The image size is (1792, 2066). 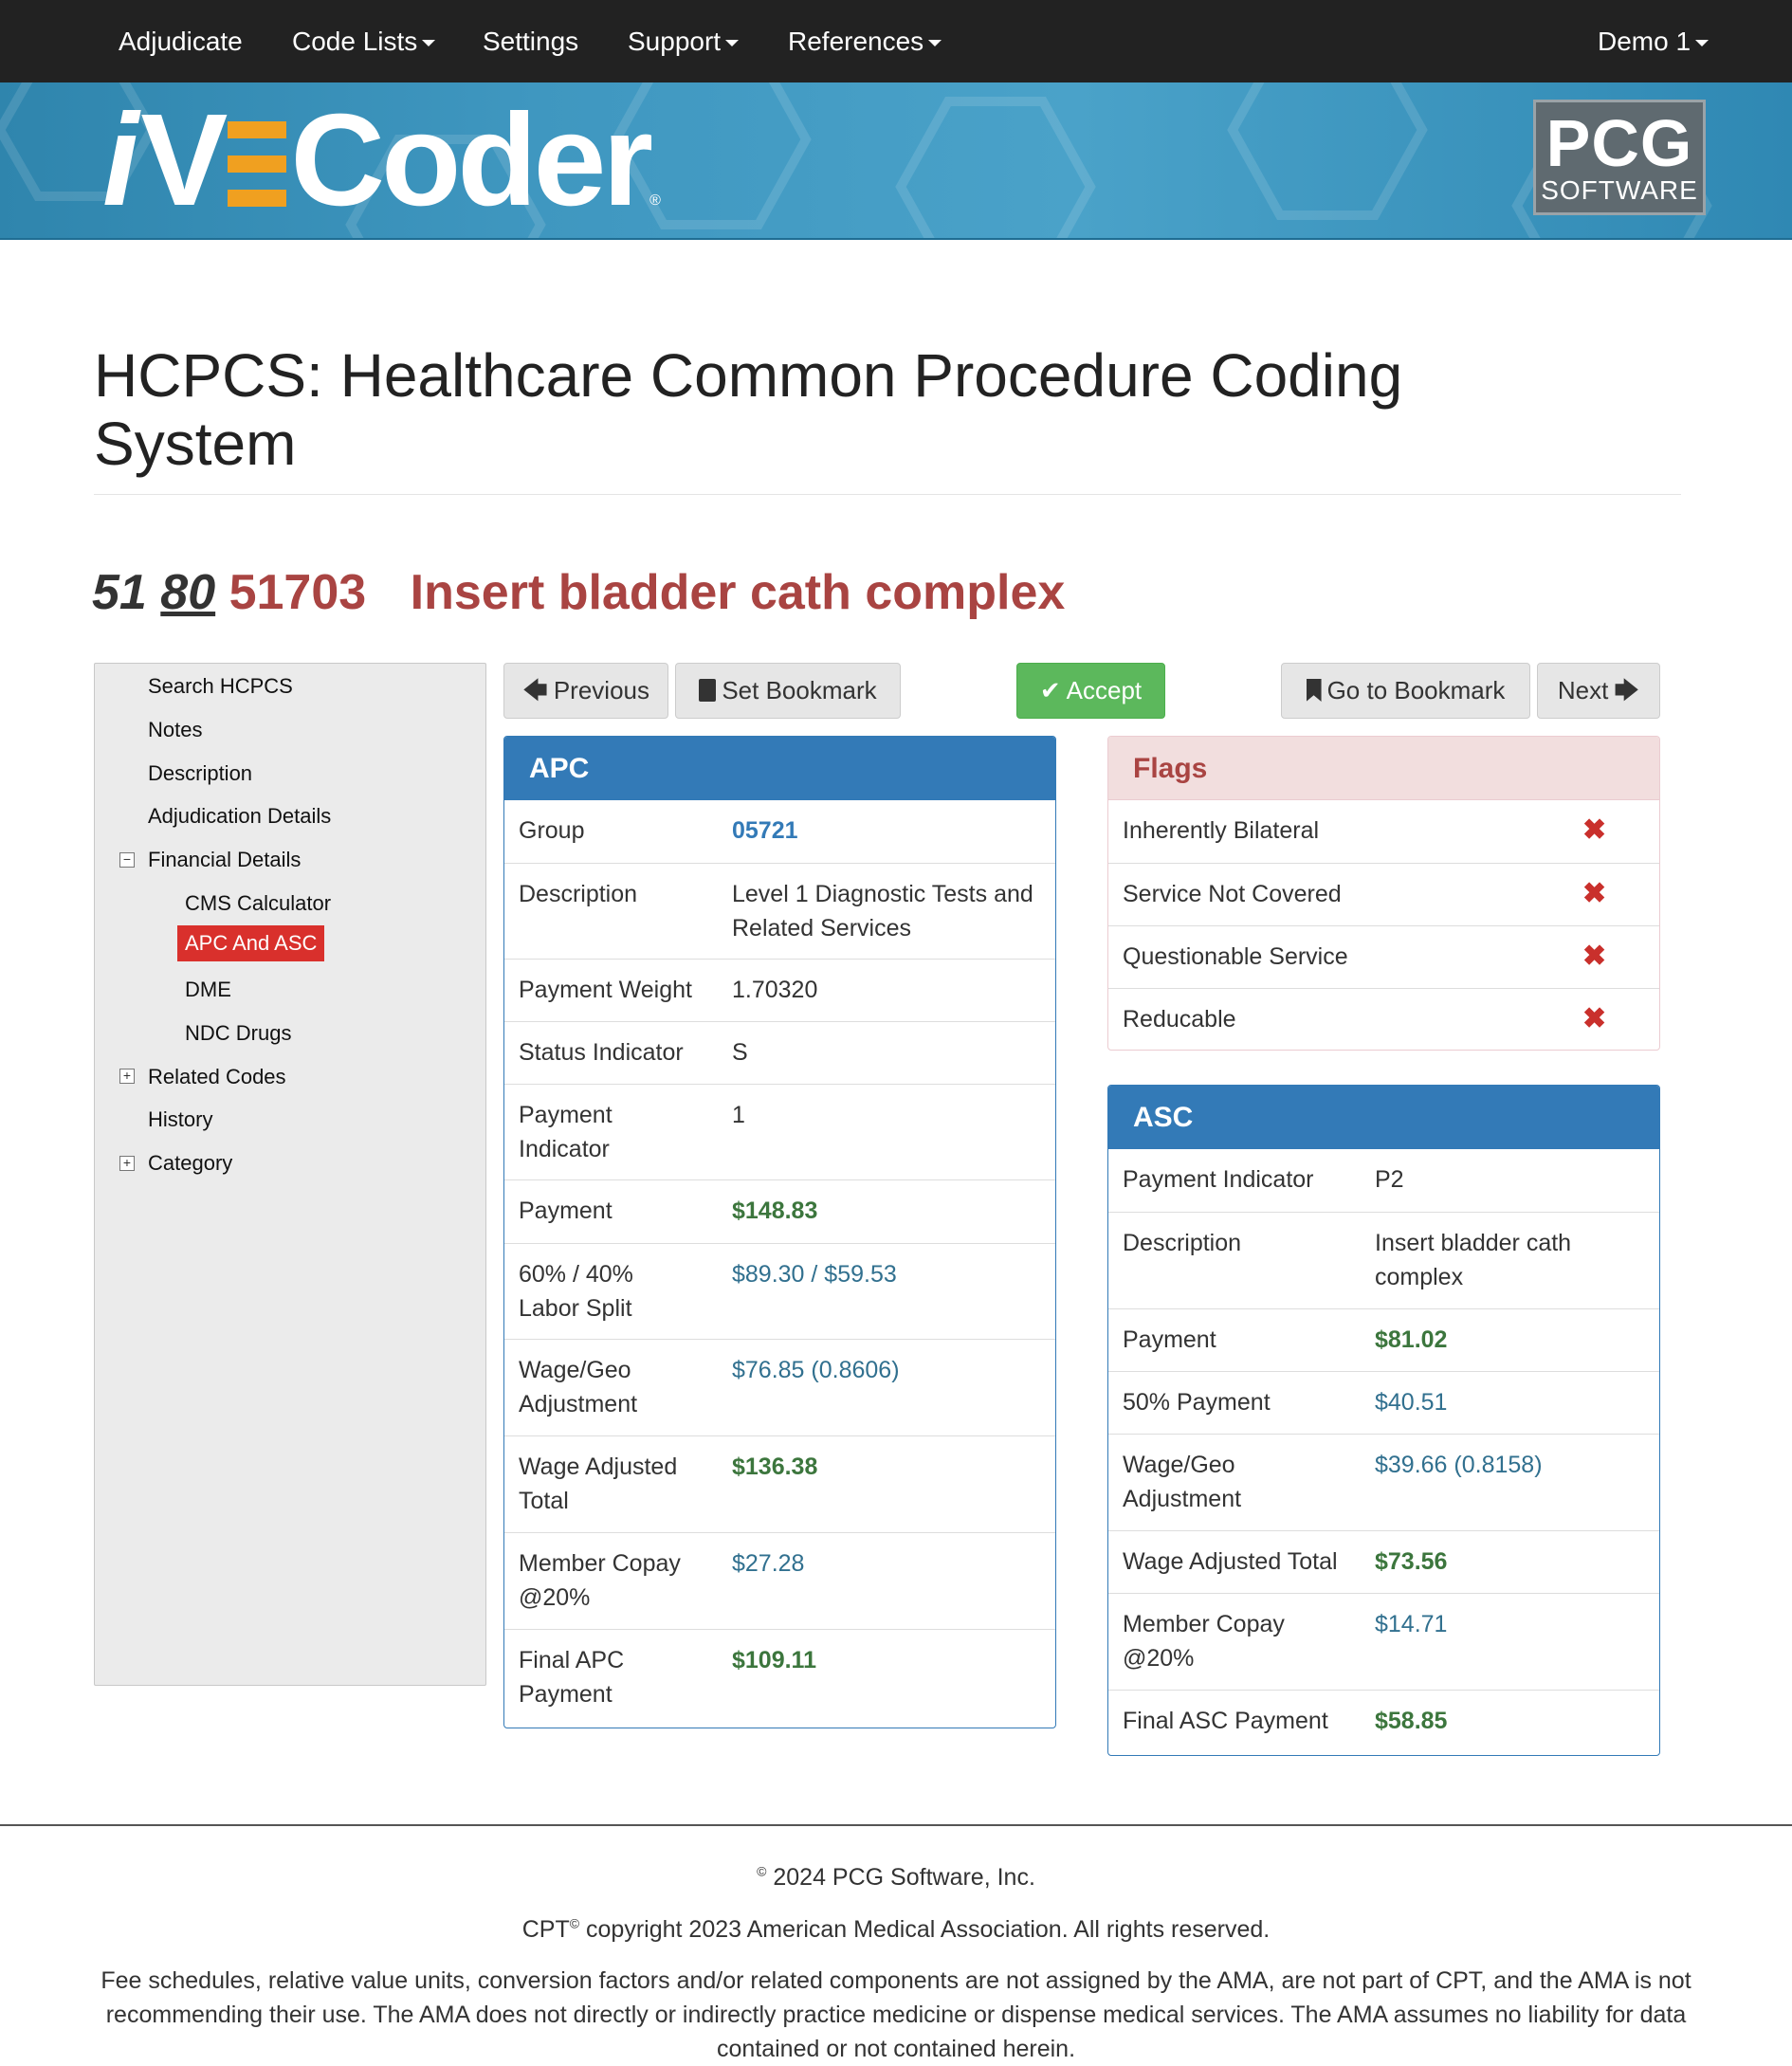 What do you see at coordinates (1235, 956) in the screenshot?
I see `flag-label: Questionable Service` at bounding box center [1235, 956].